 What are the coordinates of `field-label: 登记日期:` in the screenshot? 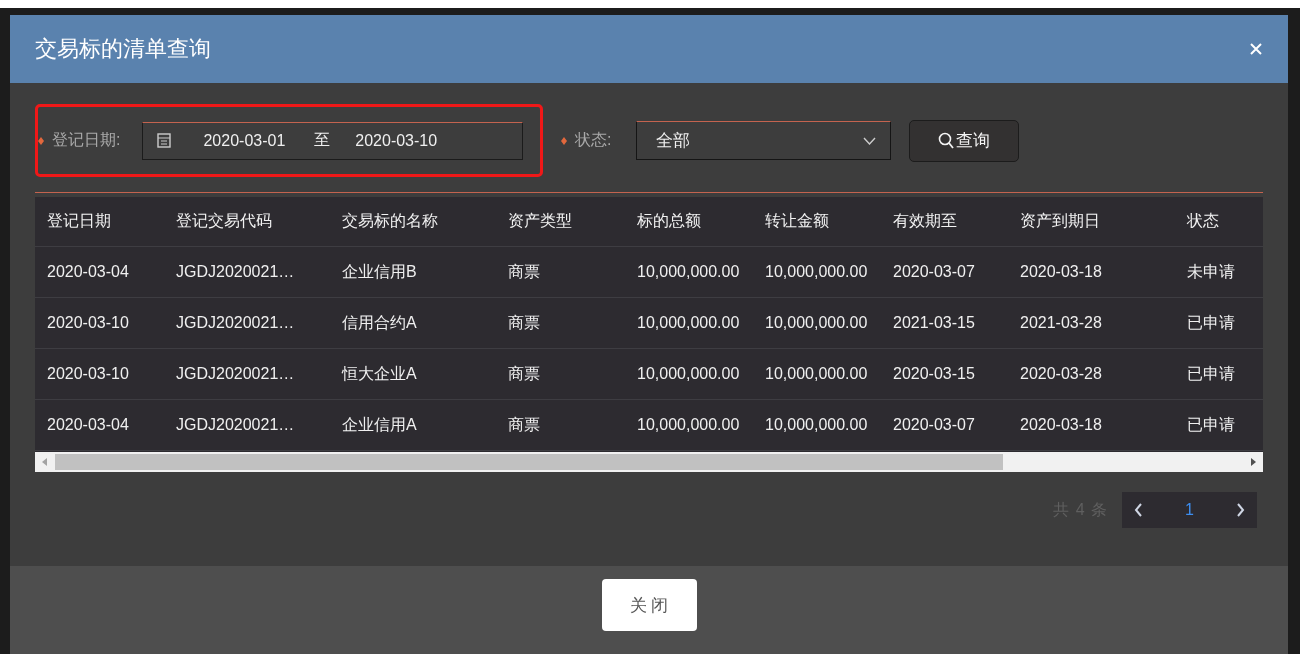 It's located at (86, 140).